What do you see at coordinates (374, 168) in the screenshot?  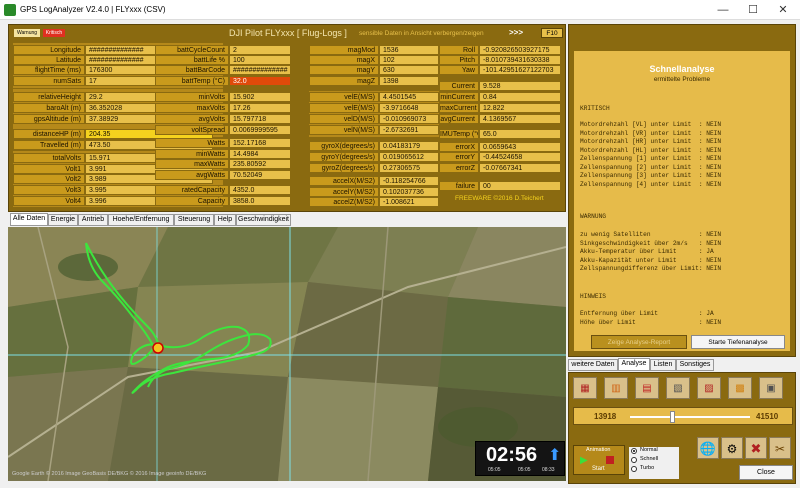 I see `col3-row: gyroZ(degrees/s) 0.27306575` at bounding box center [374, 168].